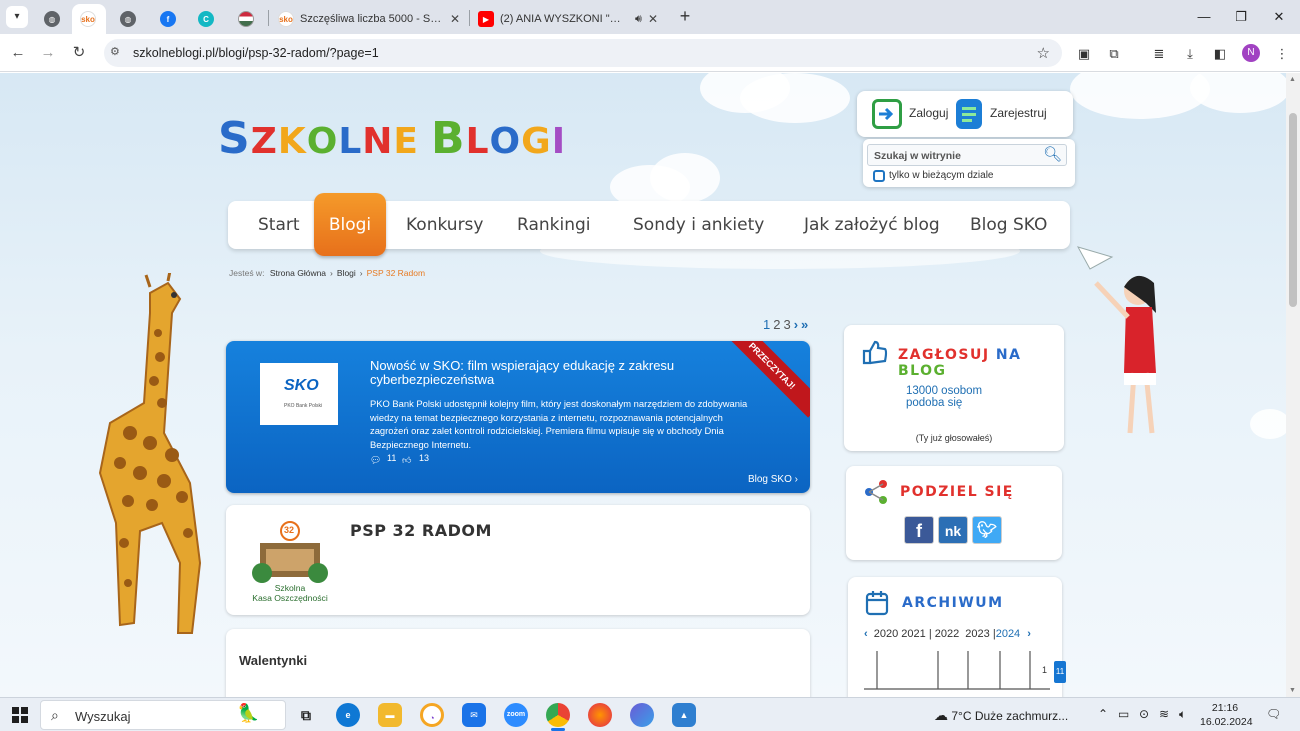 The image size is (1300, 731). I want to click on browser-tab: C, so click(207, 19).